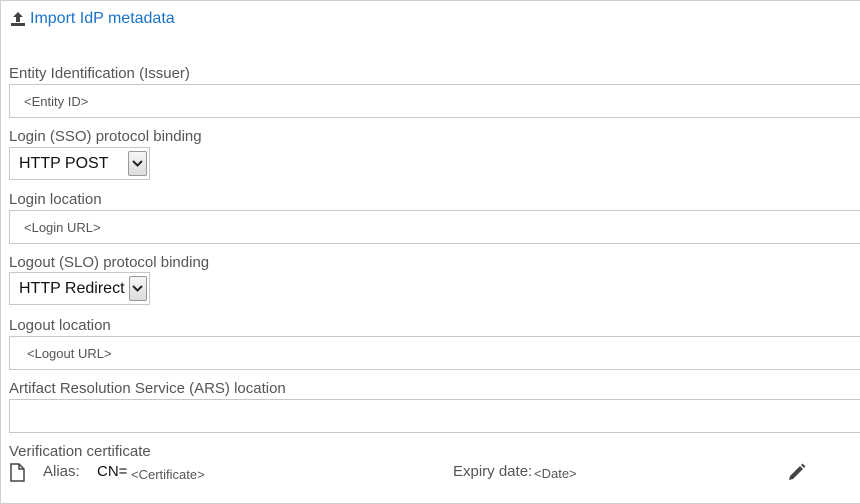 This screenshot has height=504, width=860. Describe the element at coordinates (61, 471) in the screenshot. I see `alias-label: Alias:` at that location.